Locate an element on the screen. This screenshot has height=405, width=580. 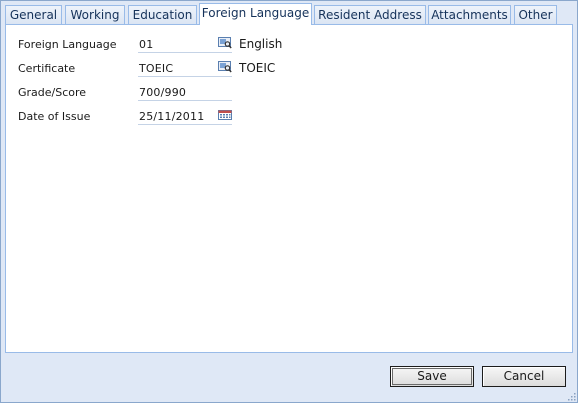
certificate-code: TOEIC is located at coordinates (156, 68).